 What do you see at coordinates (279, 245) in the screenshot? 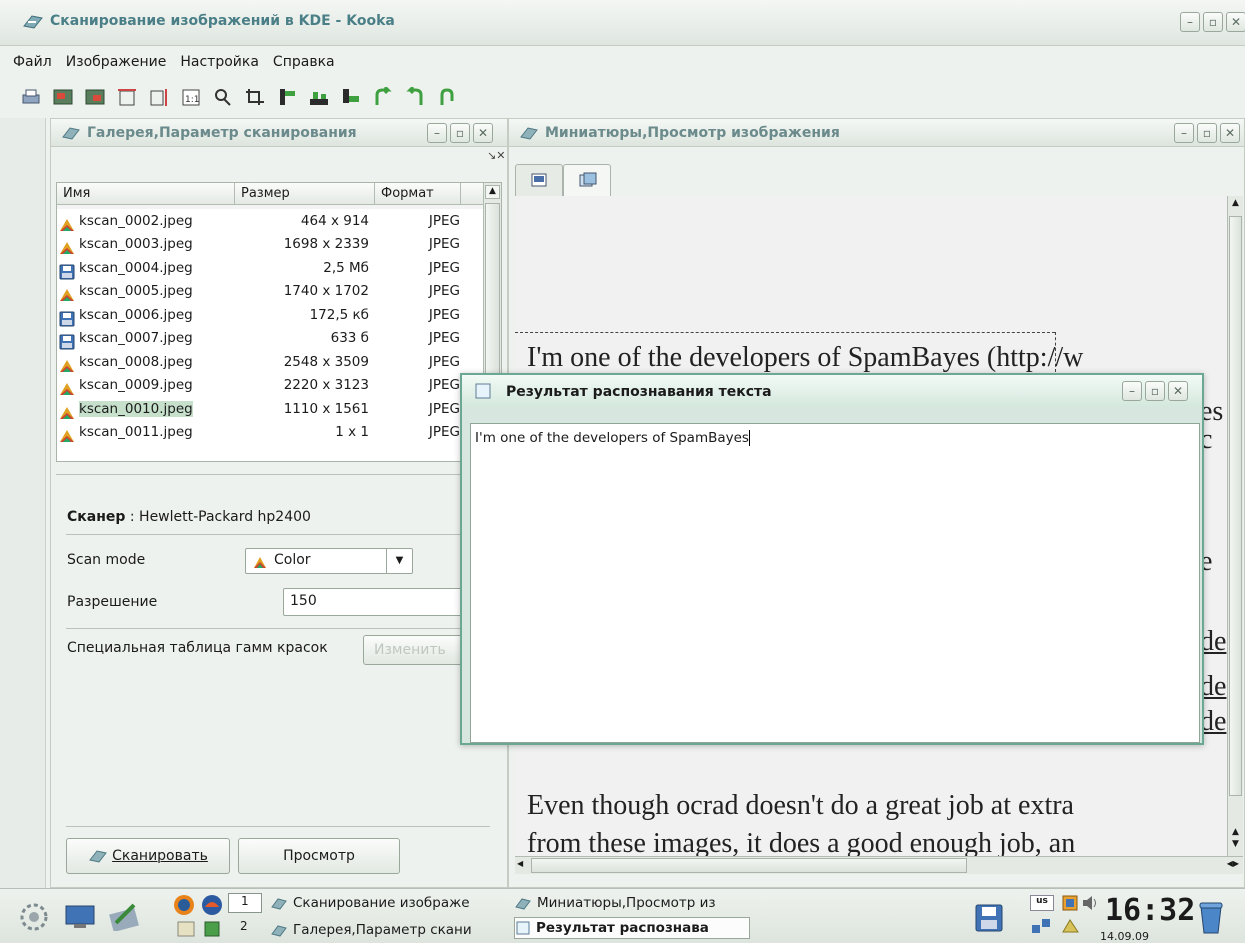
I see `file-row: kscan_0003.jpeg 1698 x 2339 JPEG` at bounding box center [279, 245].